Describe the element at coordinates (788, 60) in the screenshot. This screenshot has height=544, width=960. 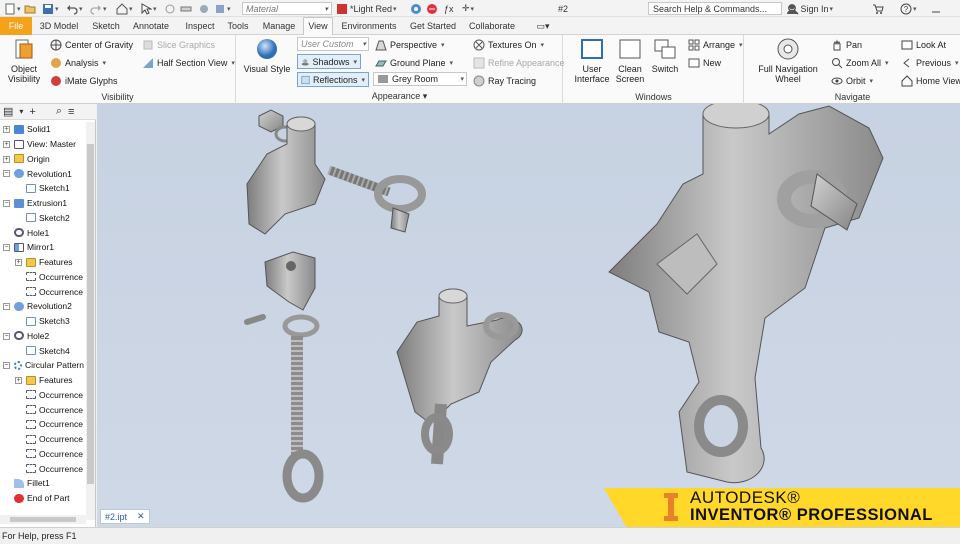
I see `full-navigation-wheel-button: Full Navigation Wheel` at that location.